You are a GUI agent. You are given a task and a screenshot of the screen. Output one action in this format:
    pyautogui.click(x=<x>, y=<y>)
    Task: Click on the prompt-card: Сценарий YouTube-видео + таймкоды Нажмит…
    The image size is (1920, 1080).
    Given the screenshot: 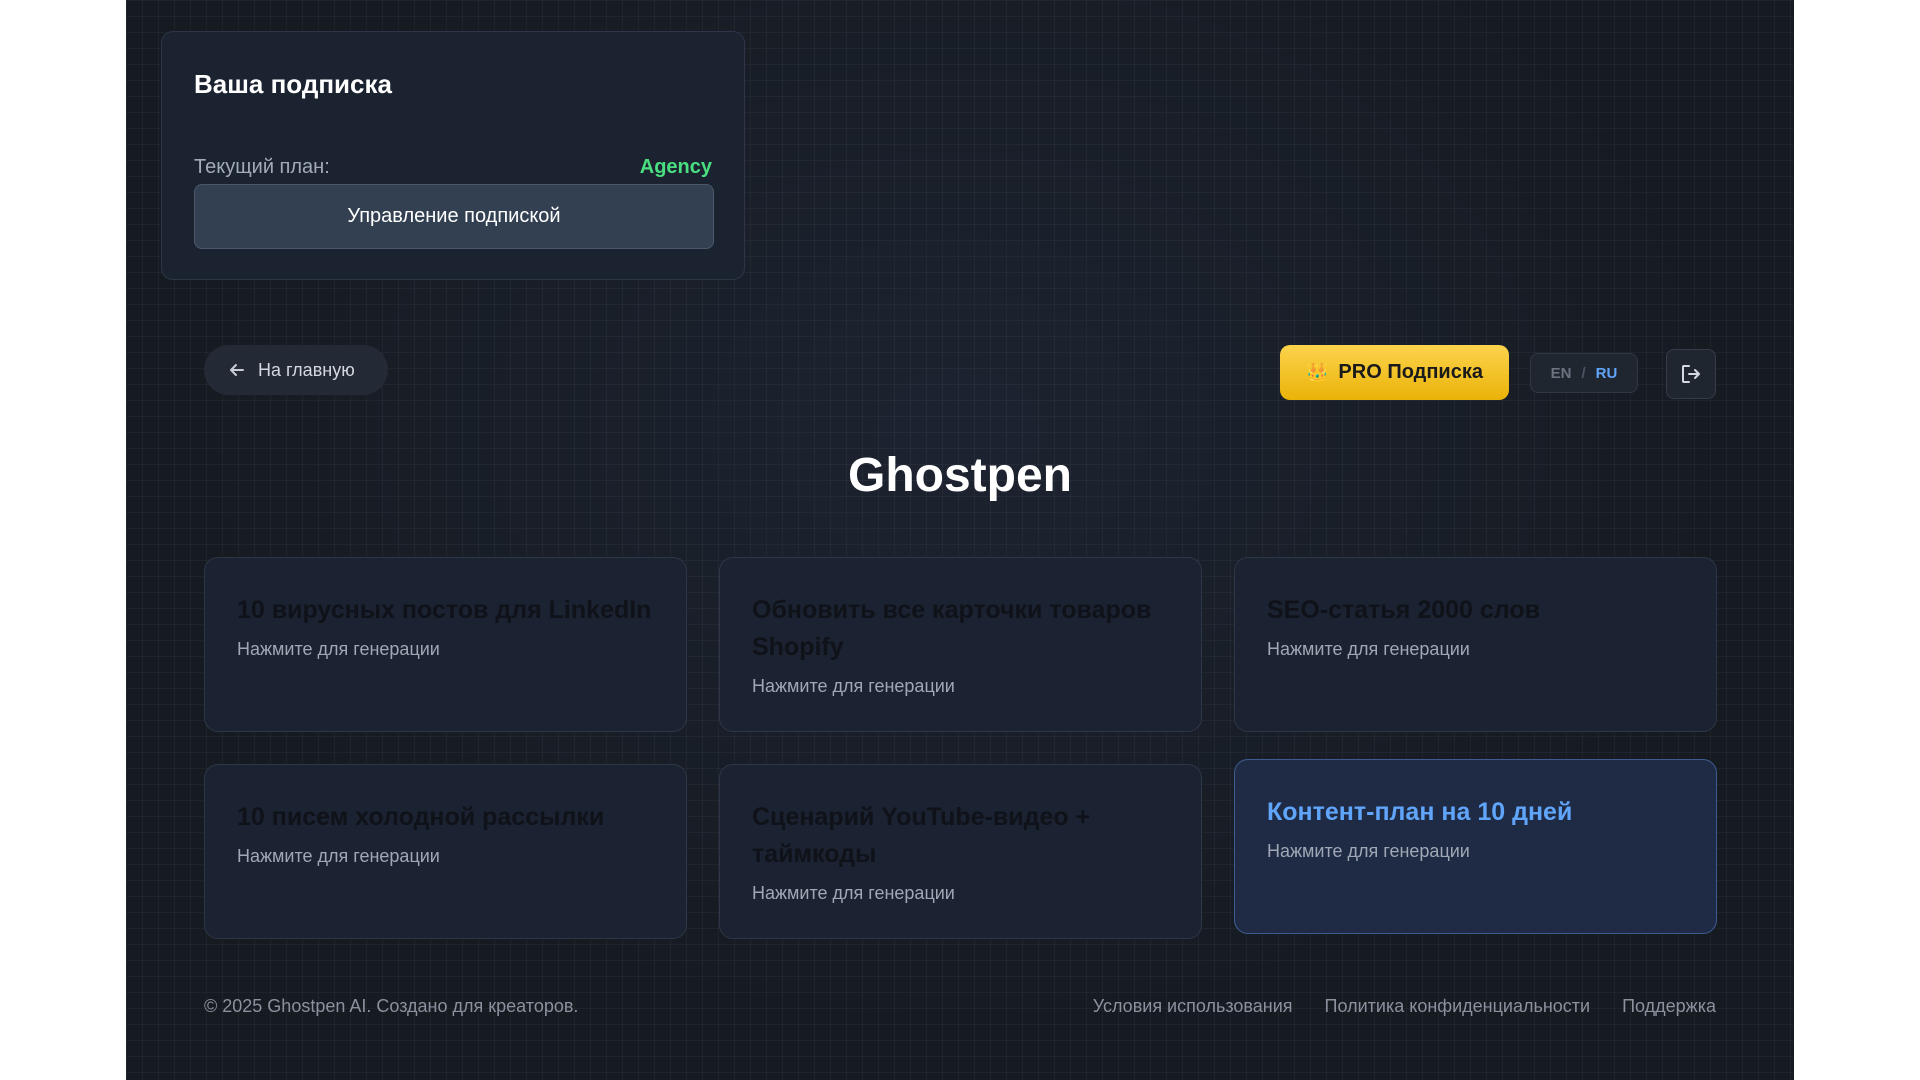 What is the action you would take?
    pyautogui.click(x=960, y=851)
    